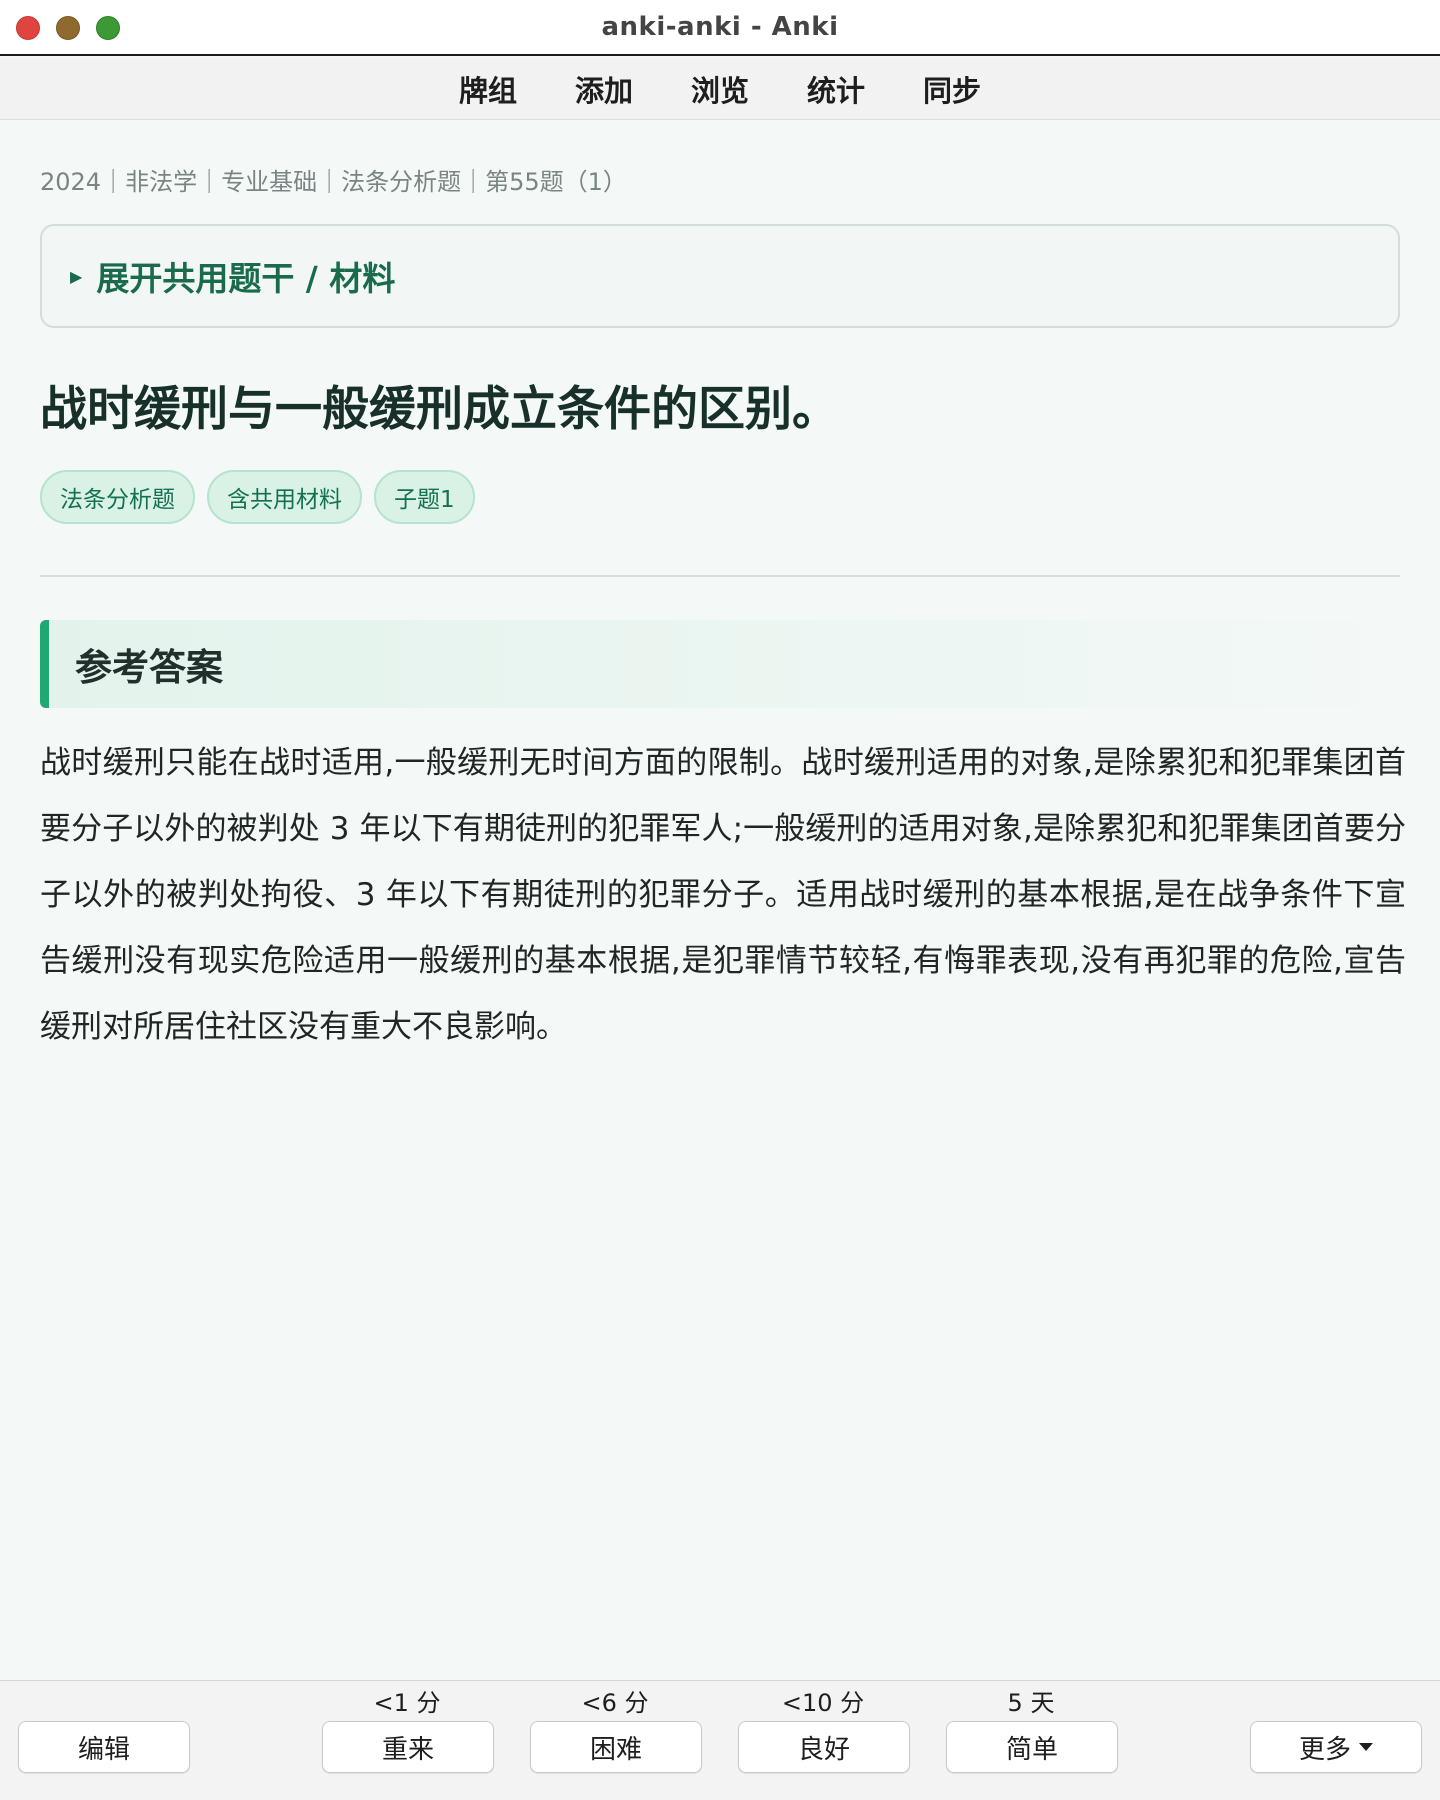 This screenshot has width=1440, height=1800. What do you see at coordinates (117, 497) in the screenshot?
I see `tag-question-type: 法条分析题` at bounding box center [117, 497].